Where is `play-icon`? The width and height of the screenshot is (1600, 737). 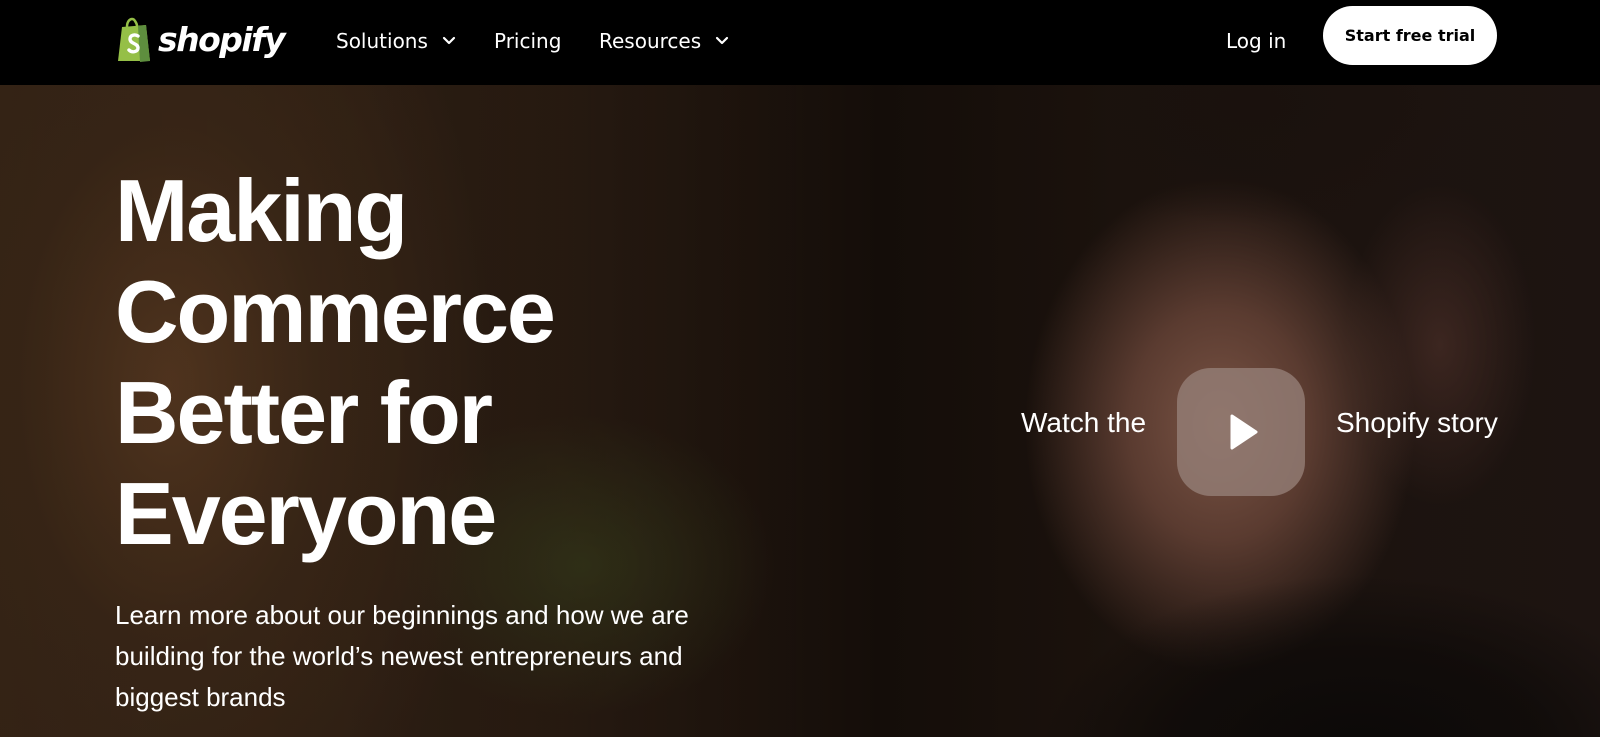 play-icon is located at coordinates (1244, 432).